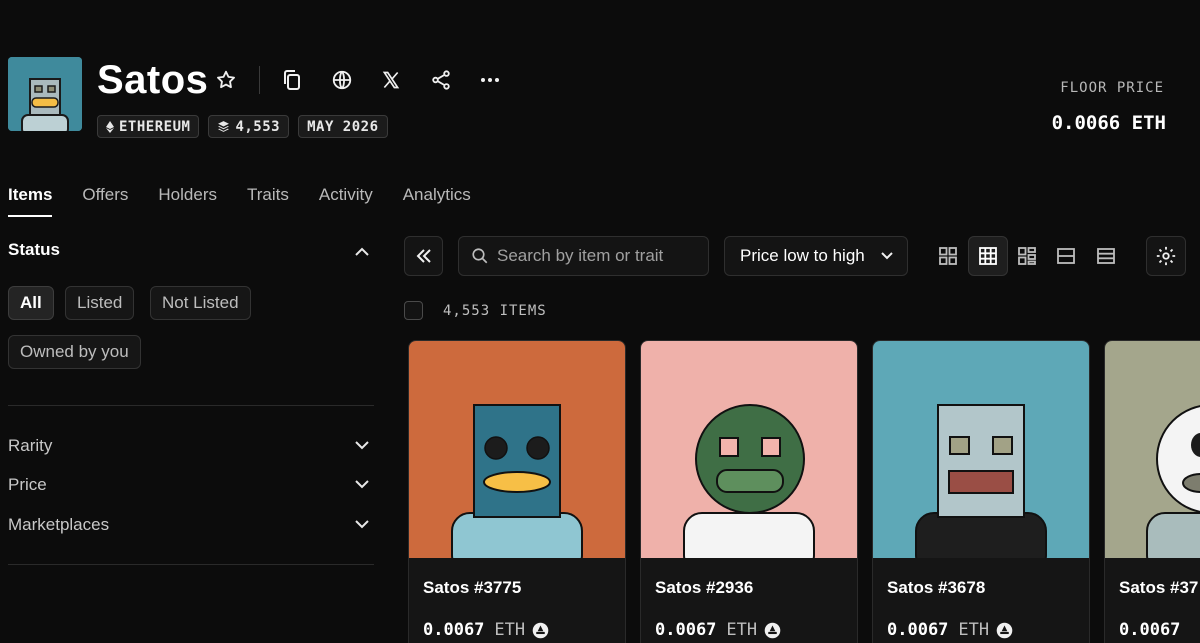  I want to click on view-table-icon, so click(1106, 256).